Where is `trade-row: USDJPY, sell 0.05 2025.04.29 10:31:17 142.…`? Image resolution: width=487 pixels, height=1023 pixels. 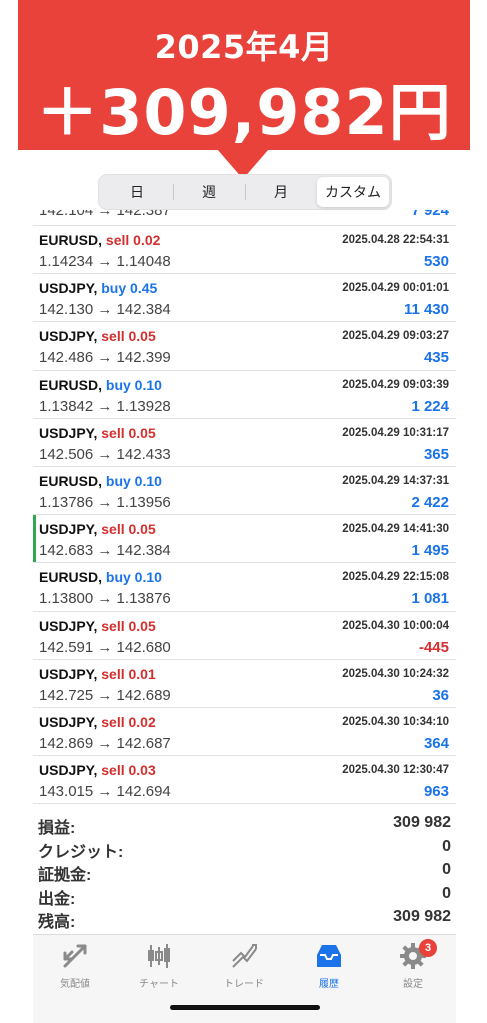
trade-row: USDJPY, sell 0.05 2025.04.29 10:31:17 142.… is located at coordinates (244, 443).